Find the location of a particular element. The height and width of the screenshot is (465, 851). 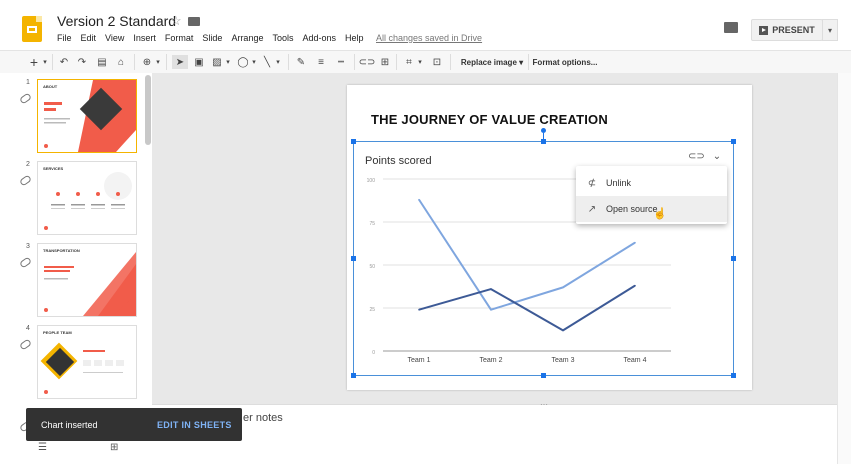

grid-view-icon: ⊞ is located at coordinates (114, 447).